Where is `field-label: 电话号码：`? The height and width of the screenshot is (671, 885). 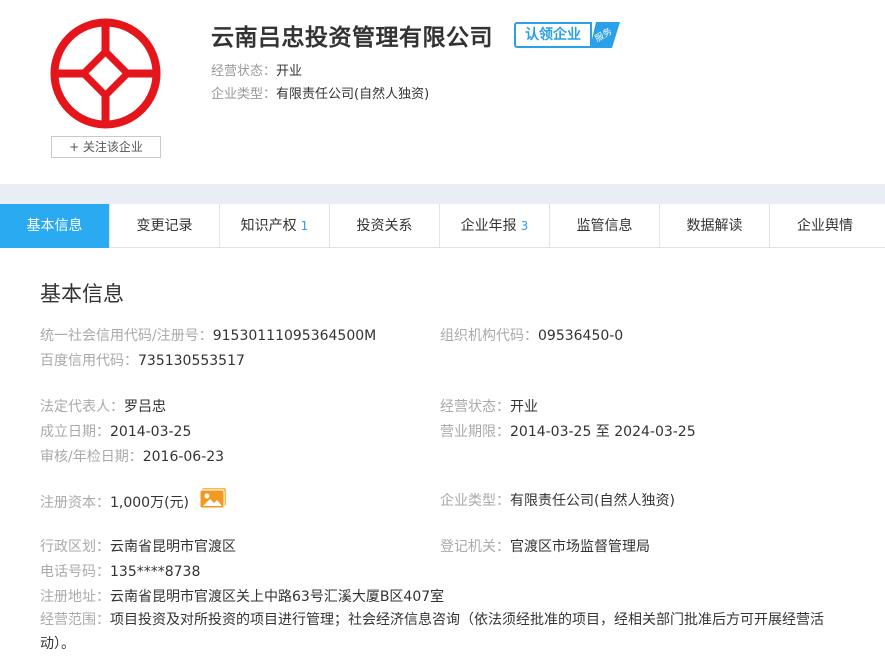 field-label: 电话号码： is located at coordinates (75, 572).